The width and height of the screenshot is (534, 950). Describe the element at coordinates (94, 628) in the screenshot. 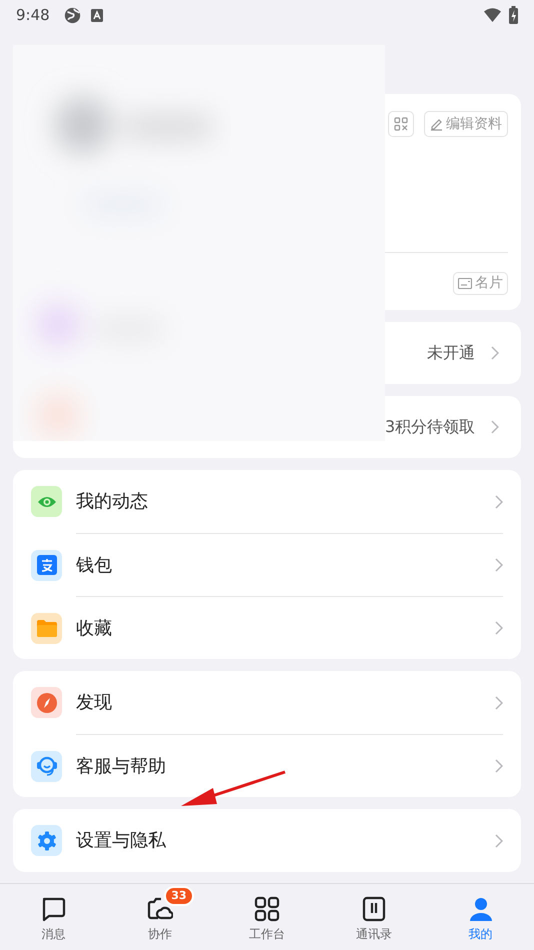

I see `menu-label: 收藏` at that location.